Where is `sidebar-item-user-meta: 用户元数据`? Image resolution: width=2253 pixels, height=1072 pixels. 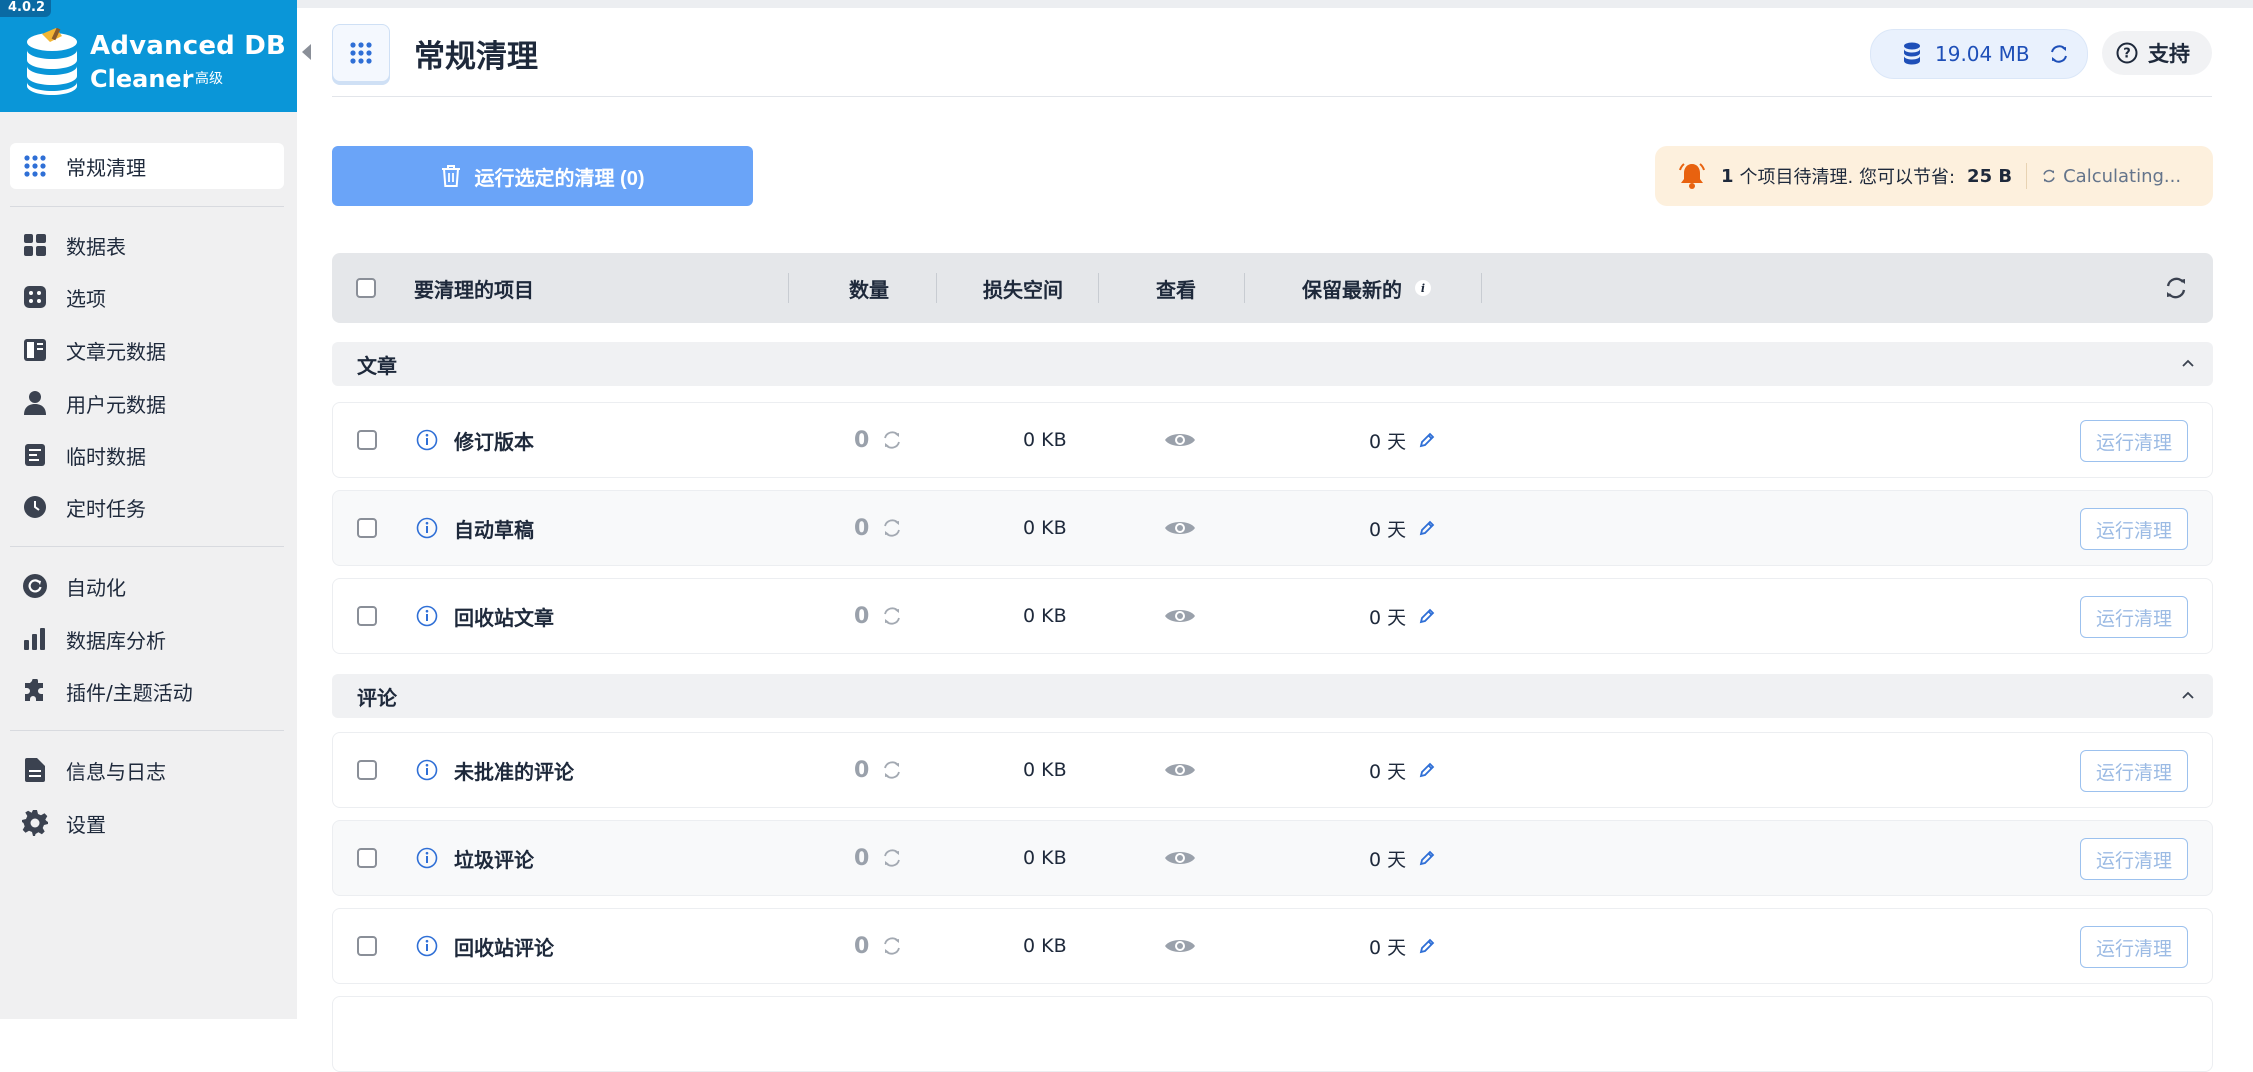
sidebar-item-user-meta: 用户元数据 is located at coordinates (147, 403).